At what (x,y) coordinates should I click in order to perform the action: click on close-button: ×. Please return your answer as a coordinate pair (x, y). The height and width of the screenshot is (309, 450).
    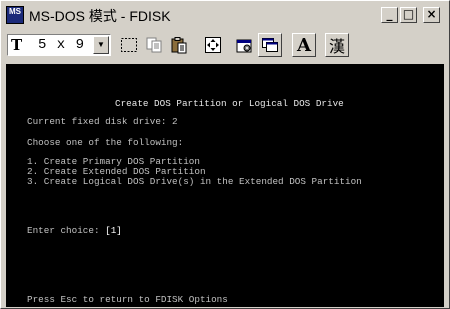
    Looking at the image, I should click on (431, 15).